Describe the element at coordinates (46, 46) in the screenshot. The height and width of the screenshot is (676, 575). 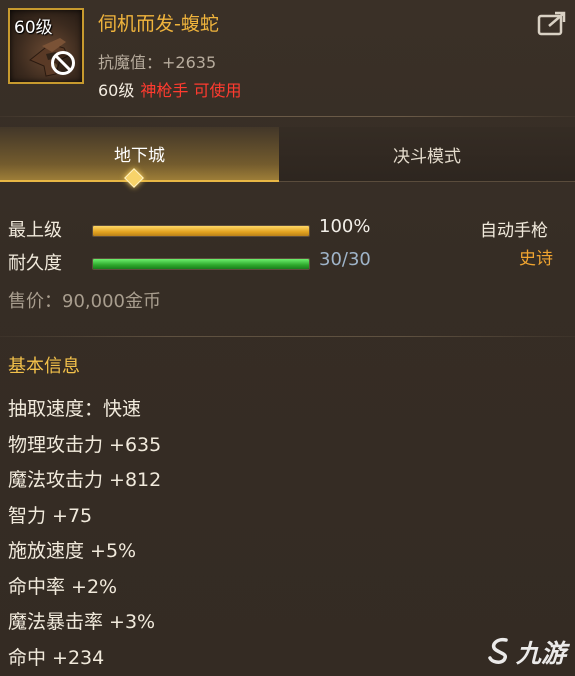
I see `item-icon: 60级` at that location.